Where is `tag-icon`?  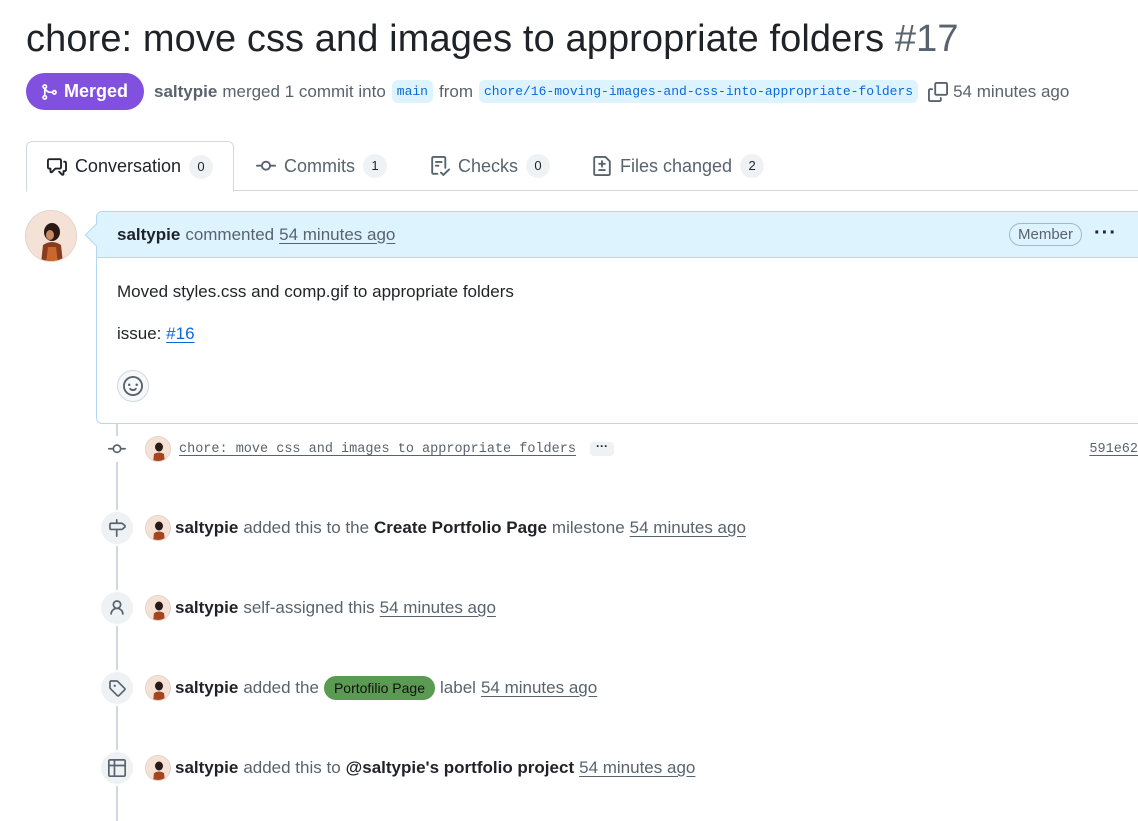
tag-icon is located at coordinates (117, 688).